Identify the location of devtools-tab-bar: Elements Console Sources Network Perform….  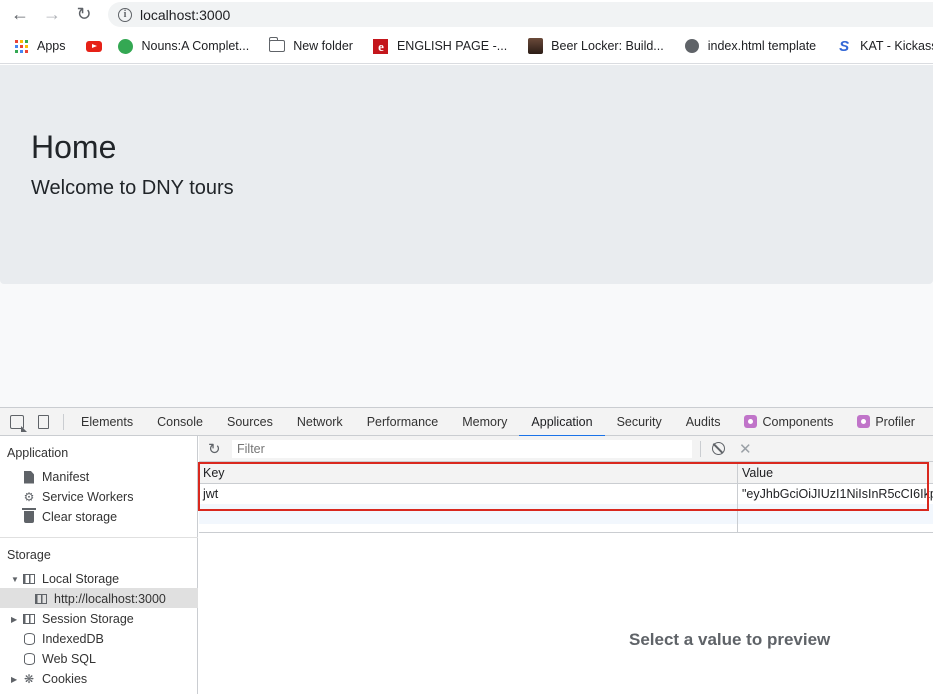
(466, 422).